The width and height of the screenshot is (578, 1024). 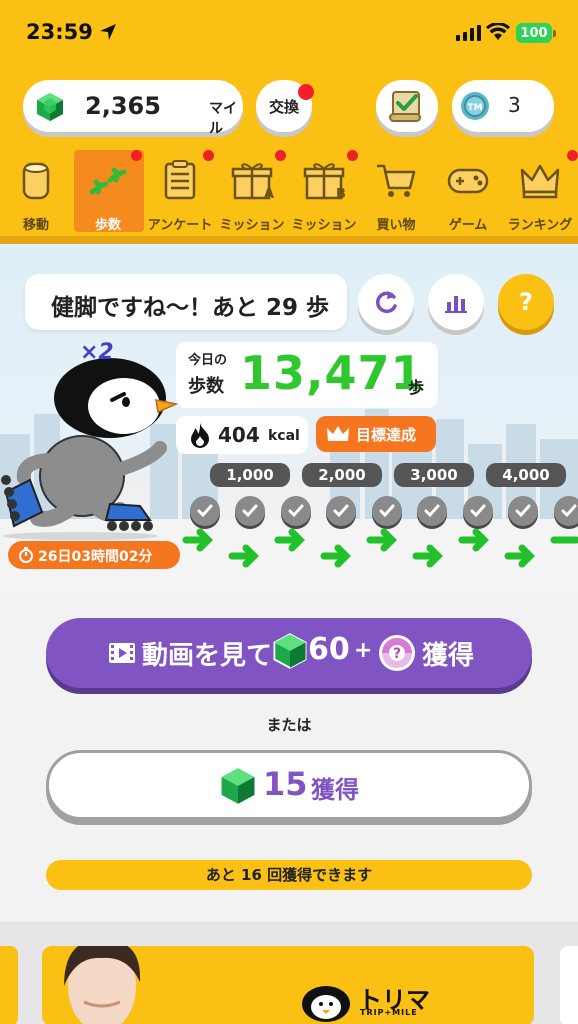 What do you see at coordinates (122, 653) in the screenshot?
I see `film-icon` at bounding box center [122, 653].